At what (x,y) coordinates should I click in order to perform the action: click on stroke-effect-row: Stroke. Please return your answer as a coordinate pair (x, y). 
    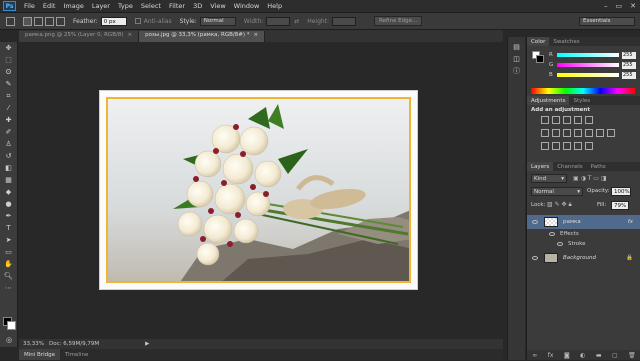
    Looking at the image, I should click on (583, 244).